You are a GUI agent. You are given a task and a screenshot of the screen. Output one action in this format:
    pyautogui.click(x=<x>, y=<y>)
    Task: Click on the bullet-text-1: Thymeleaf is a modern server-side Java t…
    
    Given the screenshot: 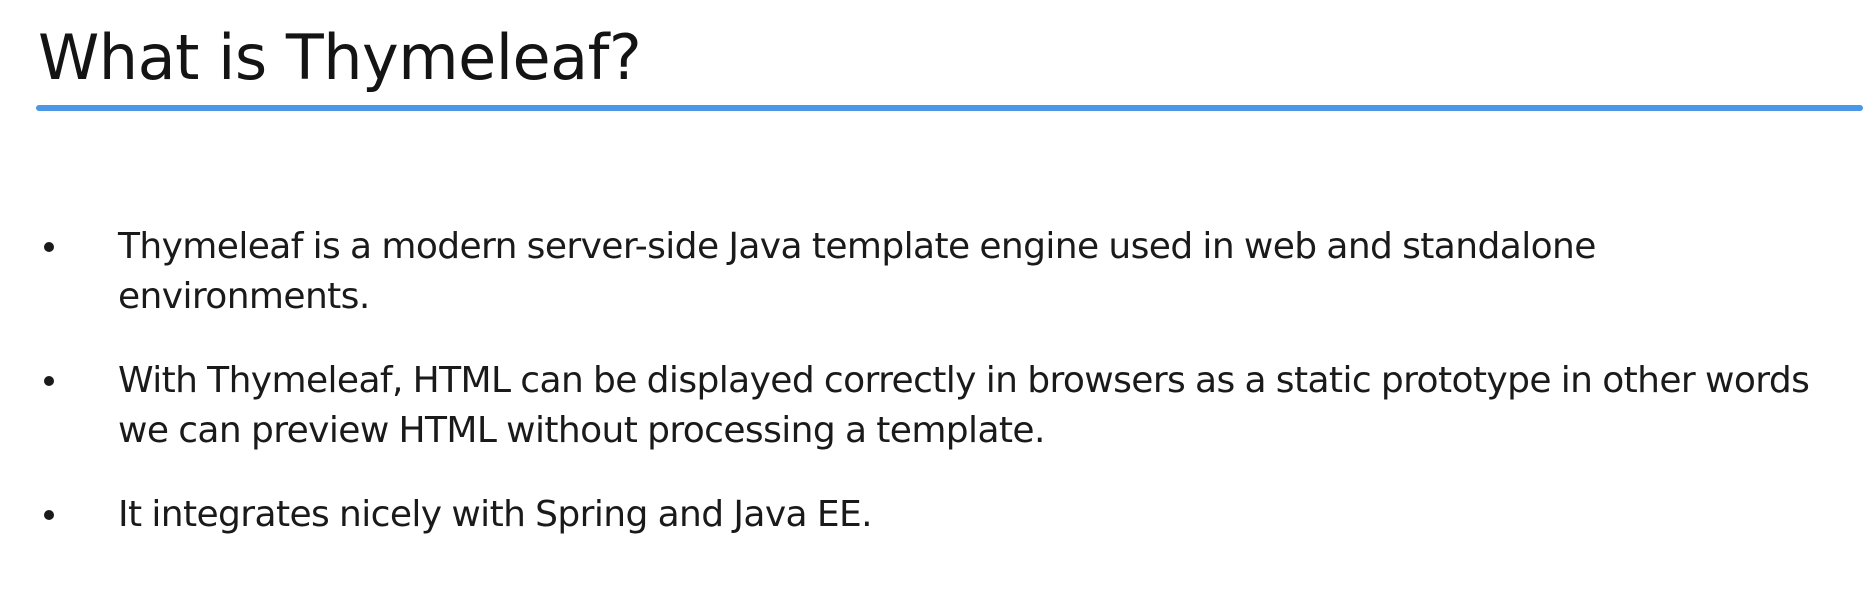 What is the action you would take?
    pyautogui.click(x=857, y=271)
    